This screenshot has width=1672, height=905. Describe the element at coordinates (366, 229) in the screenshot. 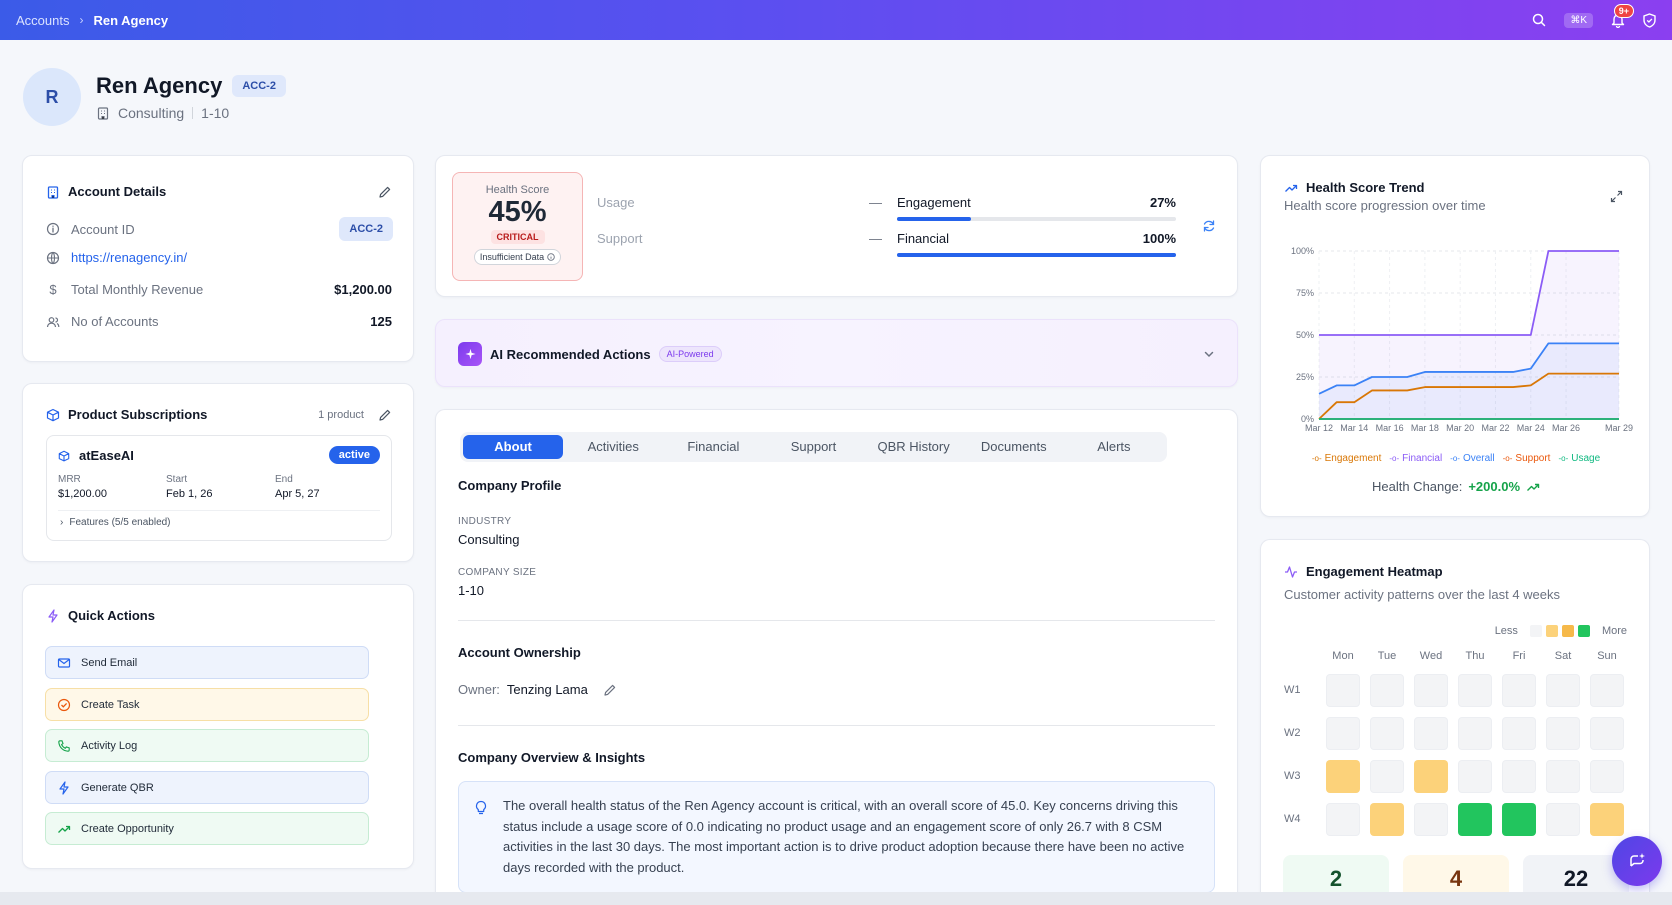

I see `account-id-value: ACC-2` at that location.